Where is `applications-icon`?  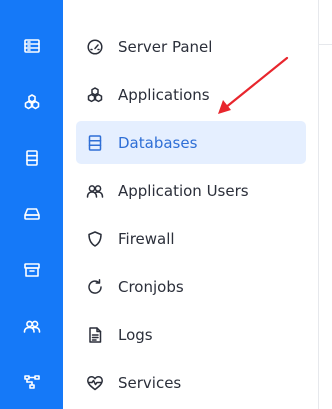 applications-icon is located at coordinates (31, 102).